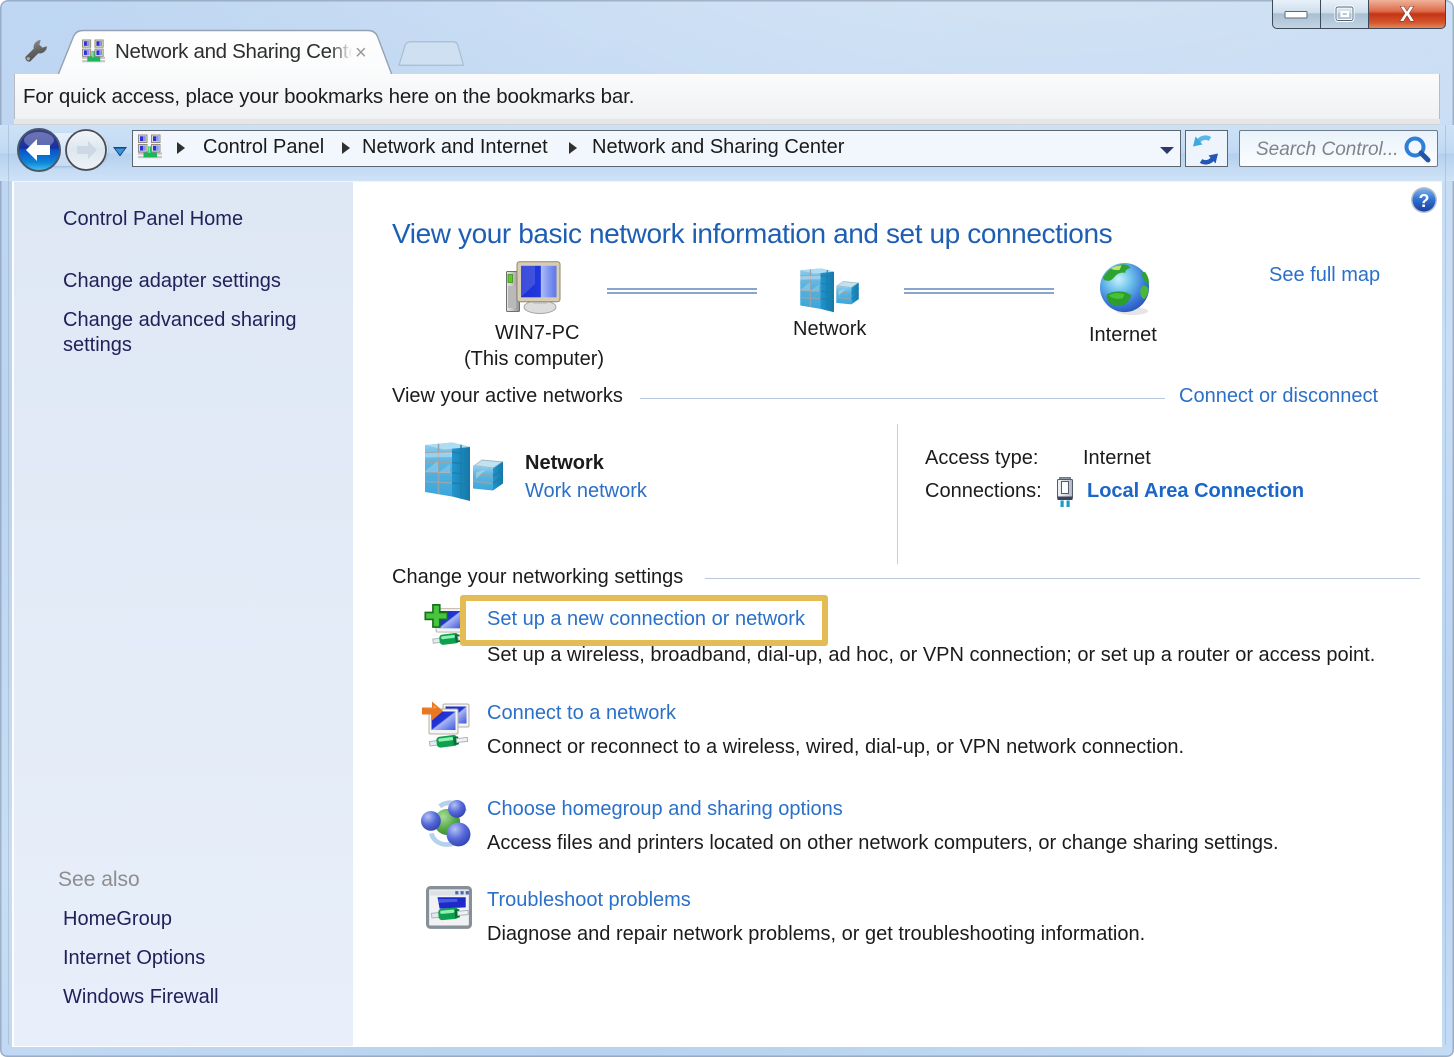 This screenshot has height=1057, width=1454. I want to click on svg-text: X, so click(1407, 14).